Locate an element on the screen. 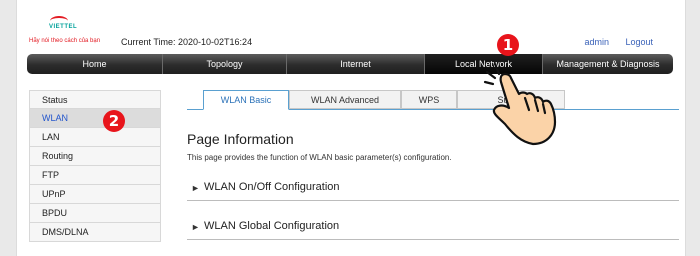  logo-slogan: Hãy nói theo cách của bạn is located at coordinates (65, 41).